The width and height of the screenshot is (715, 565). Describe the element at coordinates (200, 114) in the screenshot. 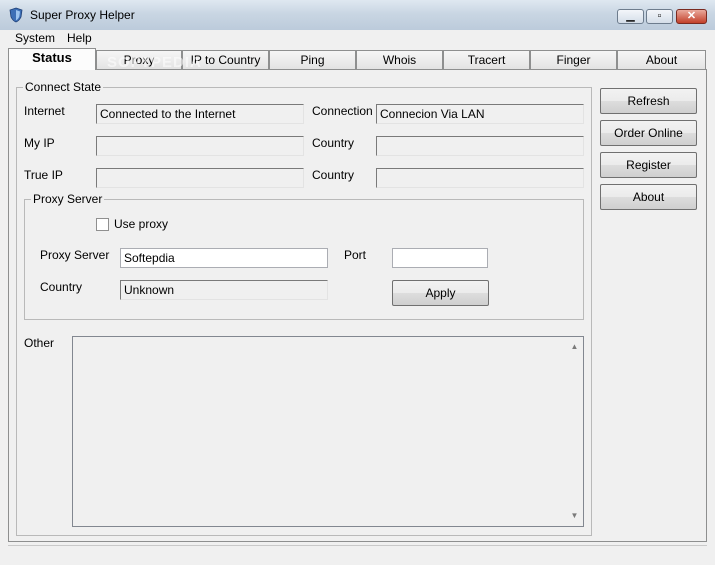

I see `internet-status-field: Connected to the Internet` at that location.